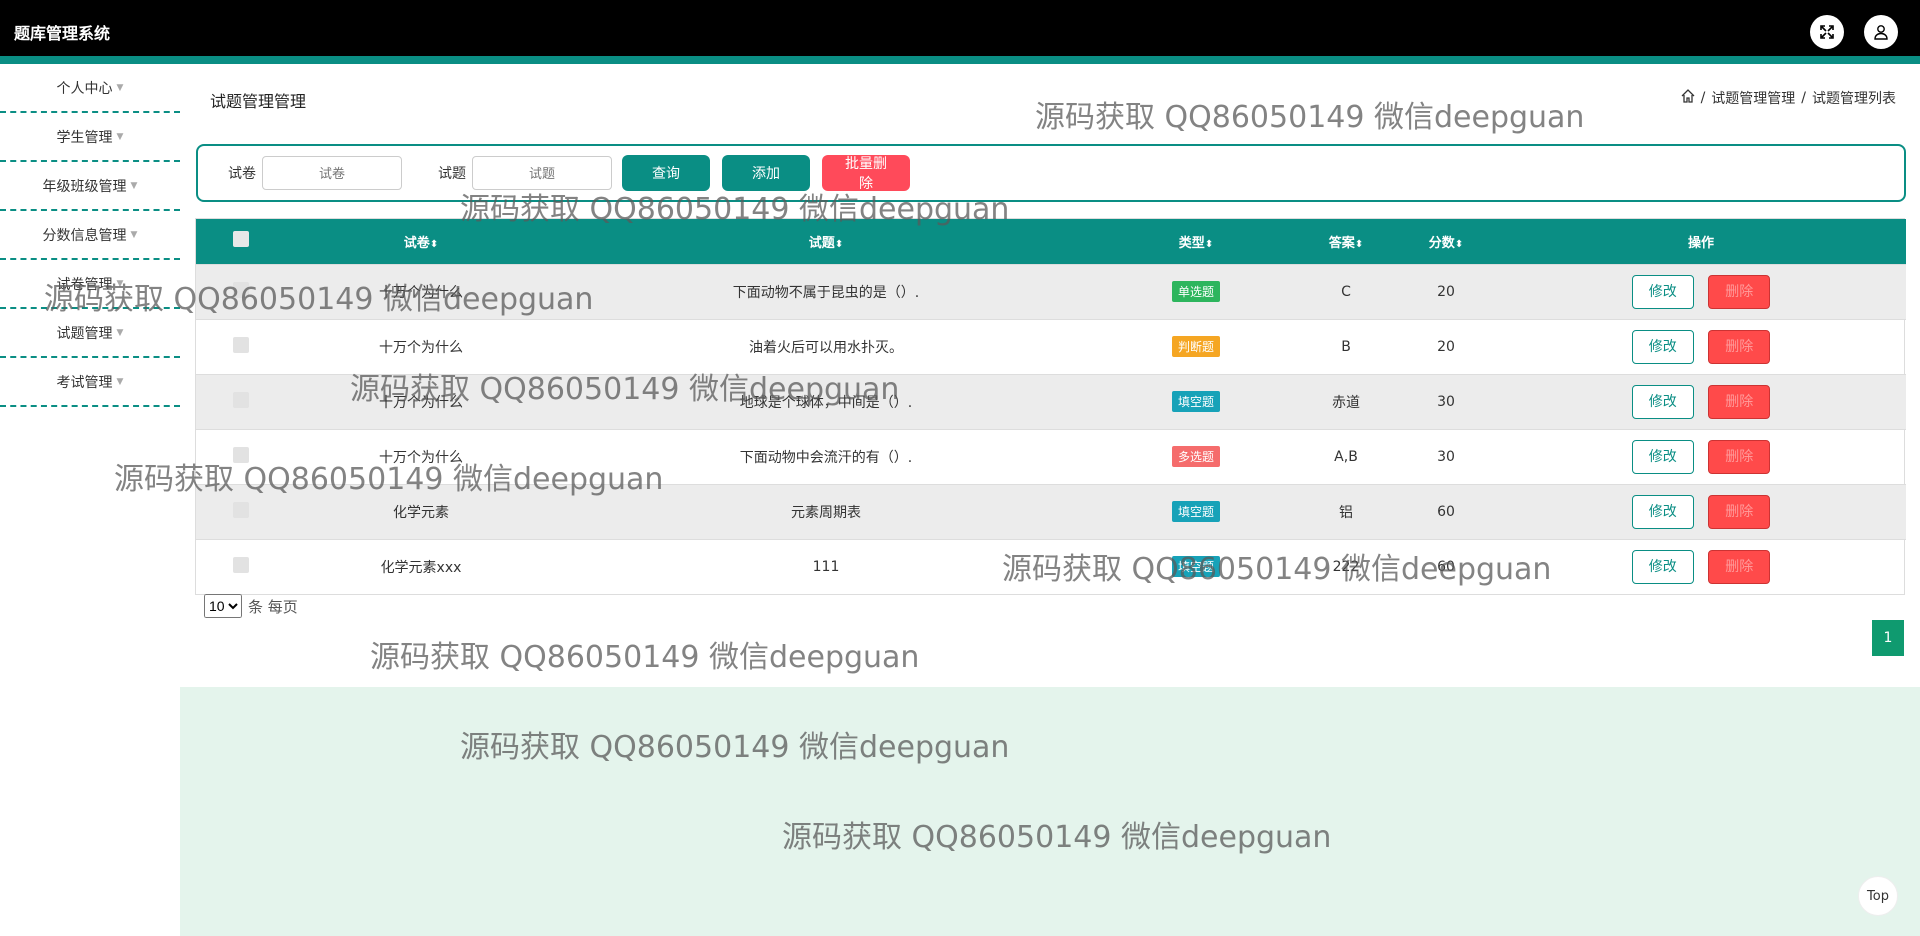 The width and height of the screenshot is (1920, 936). Describe the element at coordinates (332, 173) in the screenshot. I see `paper-search-input` at that location.